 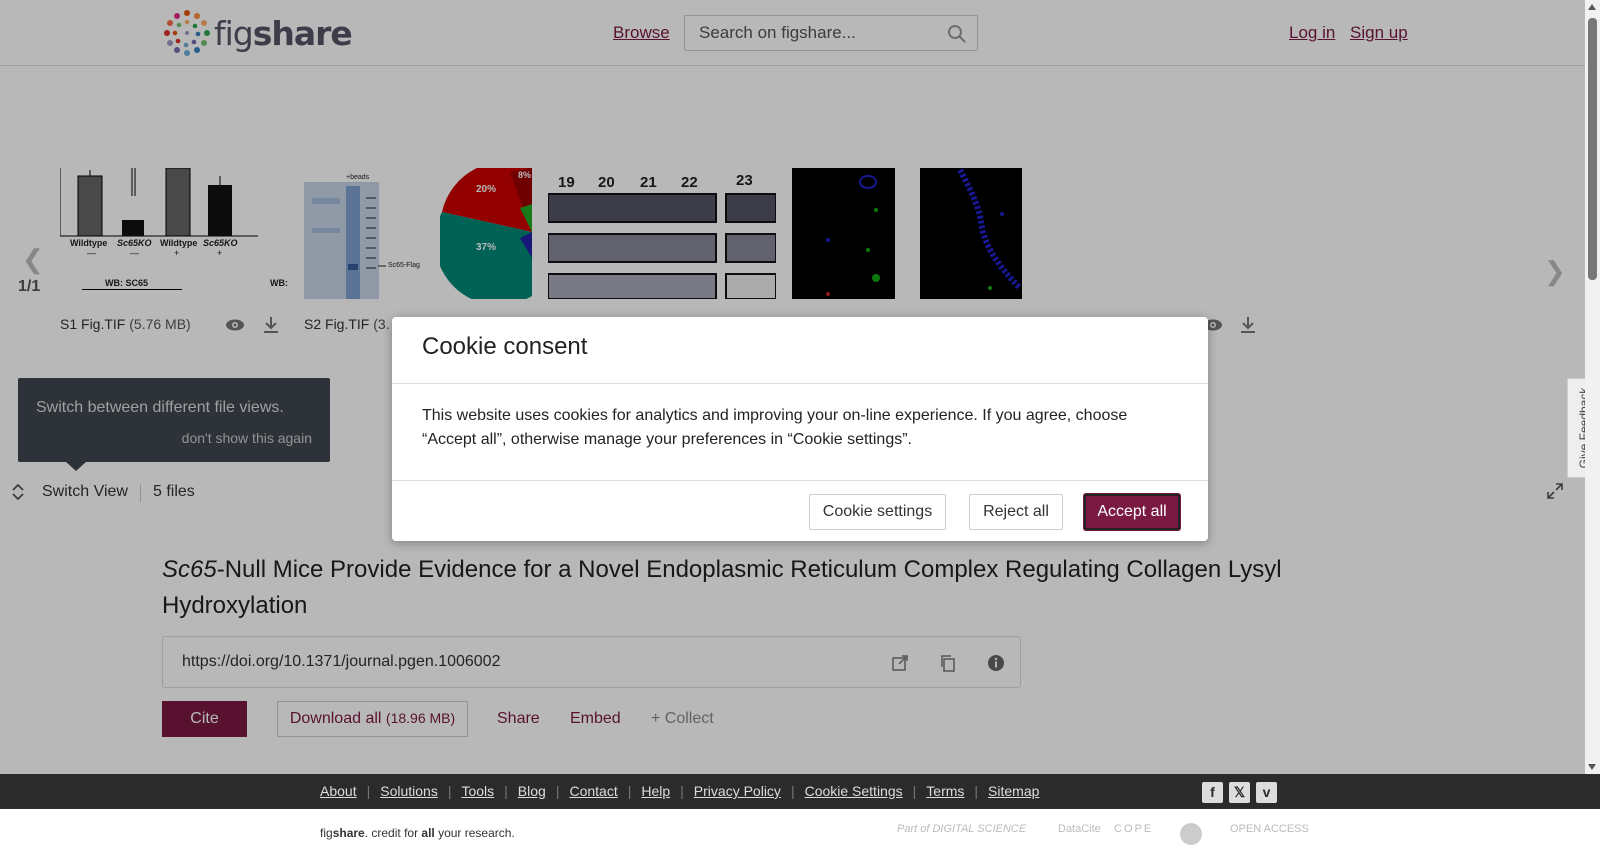 What do you see at coordinates (593, 791) in the screenshot?
I see `footer-link-contact: Contact` at bounding box center [593, 791].